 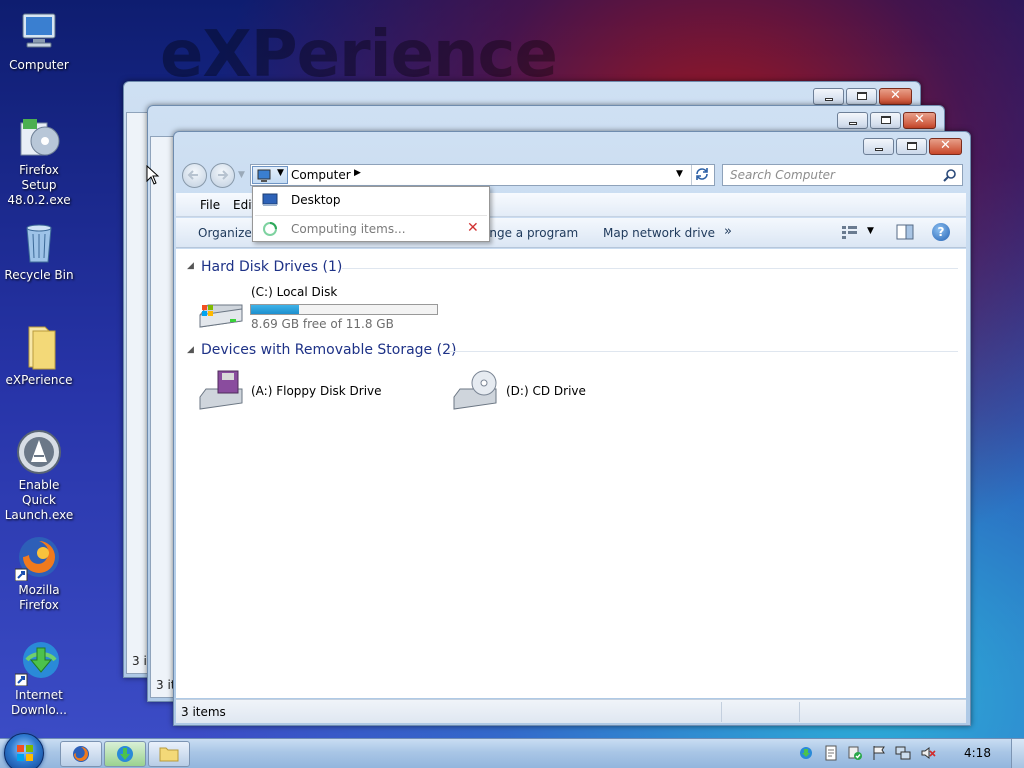 I want to click on folder-icon, so click(x=39, y=347).